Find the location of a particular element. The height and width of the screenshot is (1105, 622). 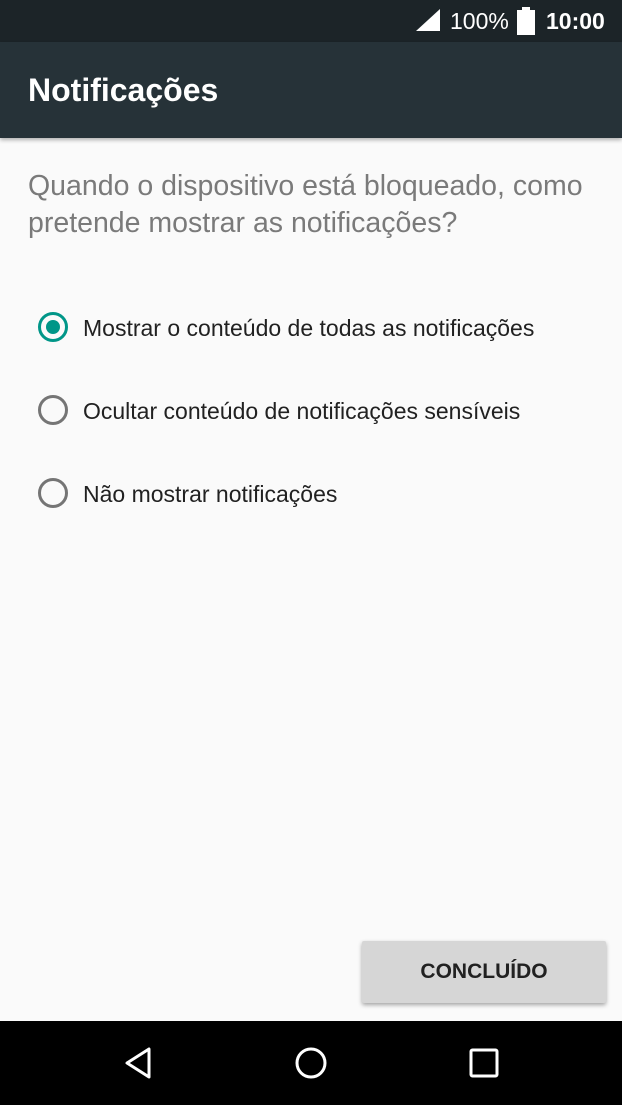

status-clock: 10:00 is located at coordinates (575, 21).